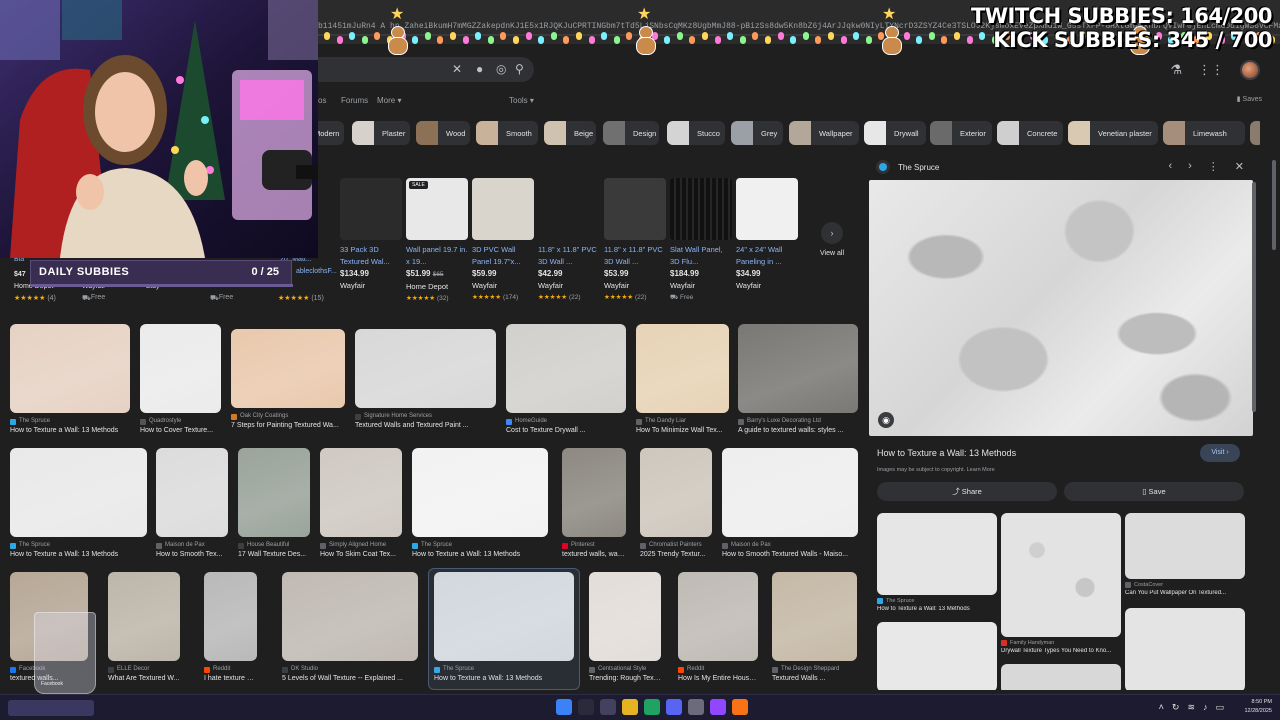 The height and width of the screenshot is (720, 1280). I want to click on review-count: (22), so click(574, 297).